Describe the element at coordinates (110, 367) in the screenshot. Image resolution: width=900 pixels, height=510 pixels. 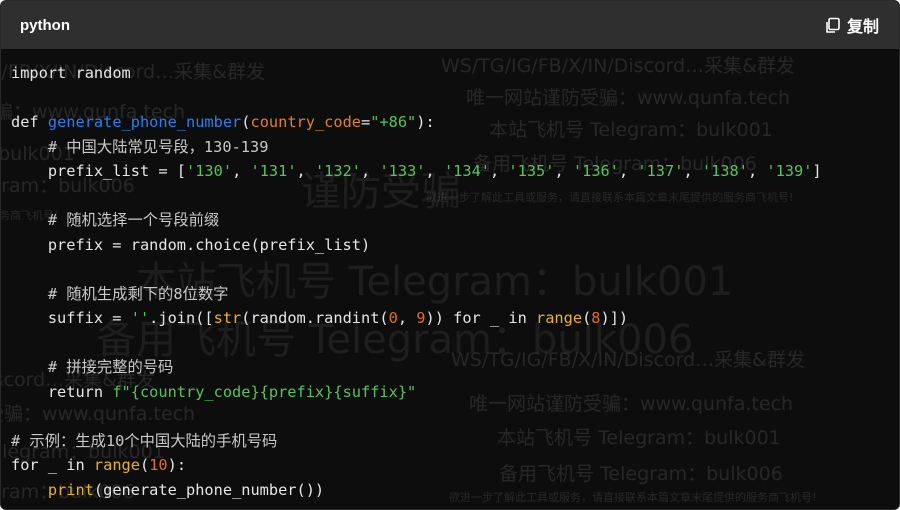
I see `code-comment: # 拼接完整的号码` at that location.